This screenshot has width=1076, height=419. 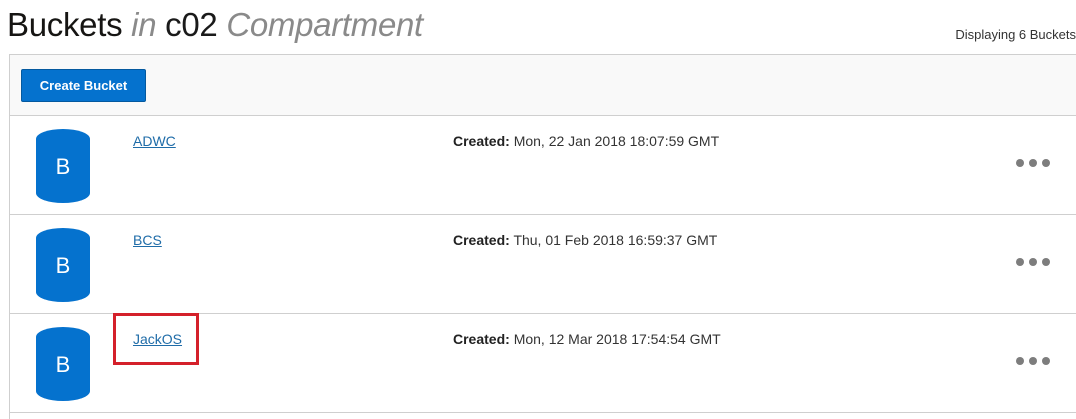 I want to click on bucket-created: Created: Mon, 22 Jan 2018 18:07:59 GMT, so click(x=586, y=141).